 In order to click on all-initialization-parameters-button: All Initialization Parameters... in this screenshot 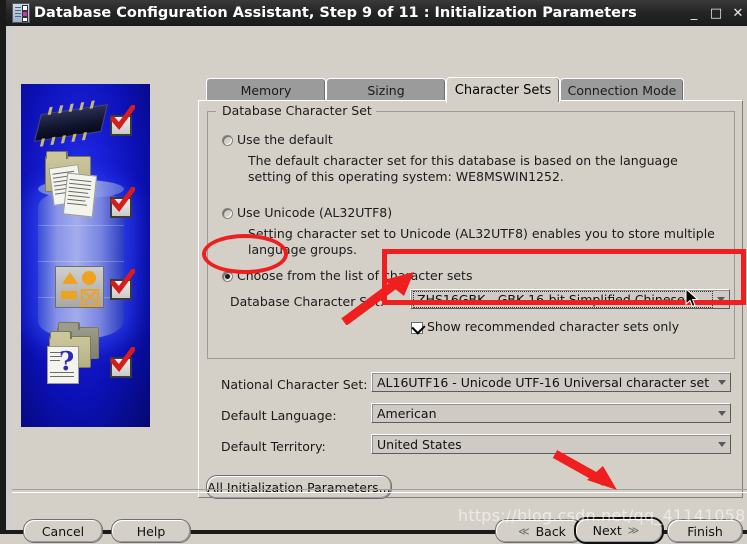, I will do `click(299, 487)`.